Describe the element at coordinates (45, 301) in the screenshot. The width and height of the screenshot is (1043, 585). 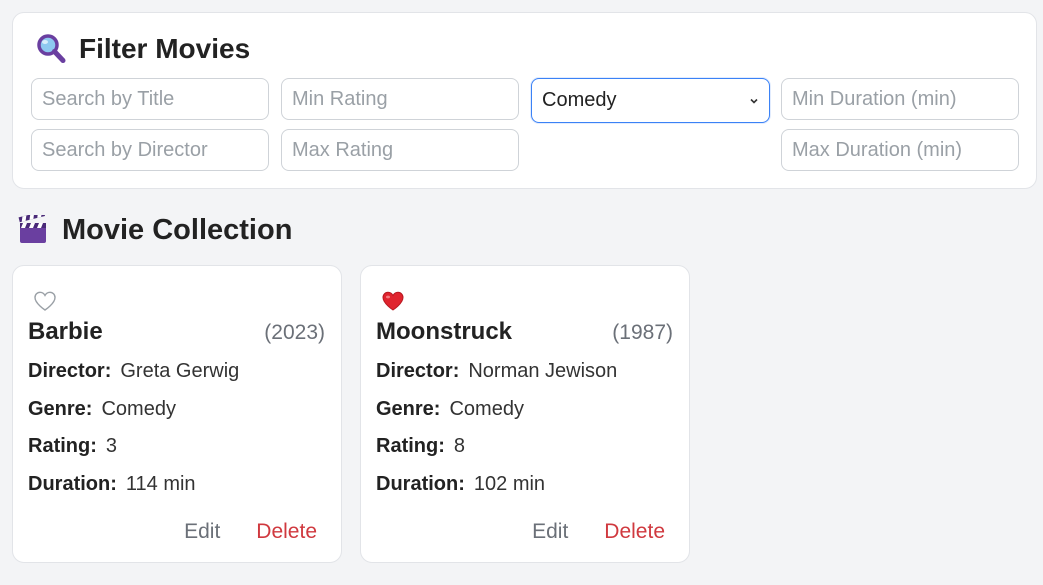
I see `heart-outline-icon` at that location.